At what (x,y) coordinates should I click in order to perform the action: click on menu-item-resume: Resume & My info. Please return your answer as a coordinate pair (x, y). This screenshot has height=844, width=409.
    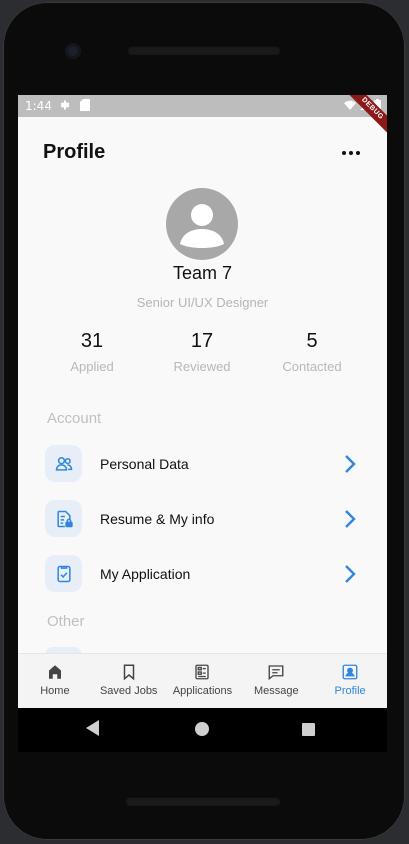
    Looking at the image, I should click on (205, 520).